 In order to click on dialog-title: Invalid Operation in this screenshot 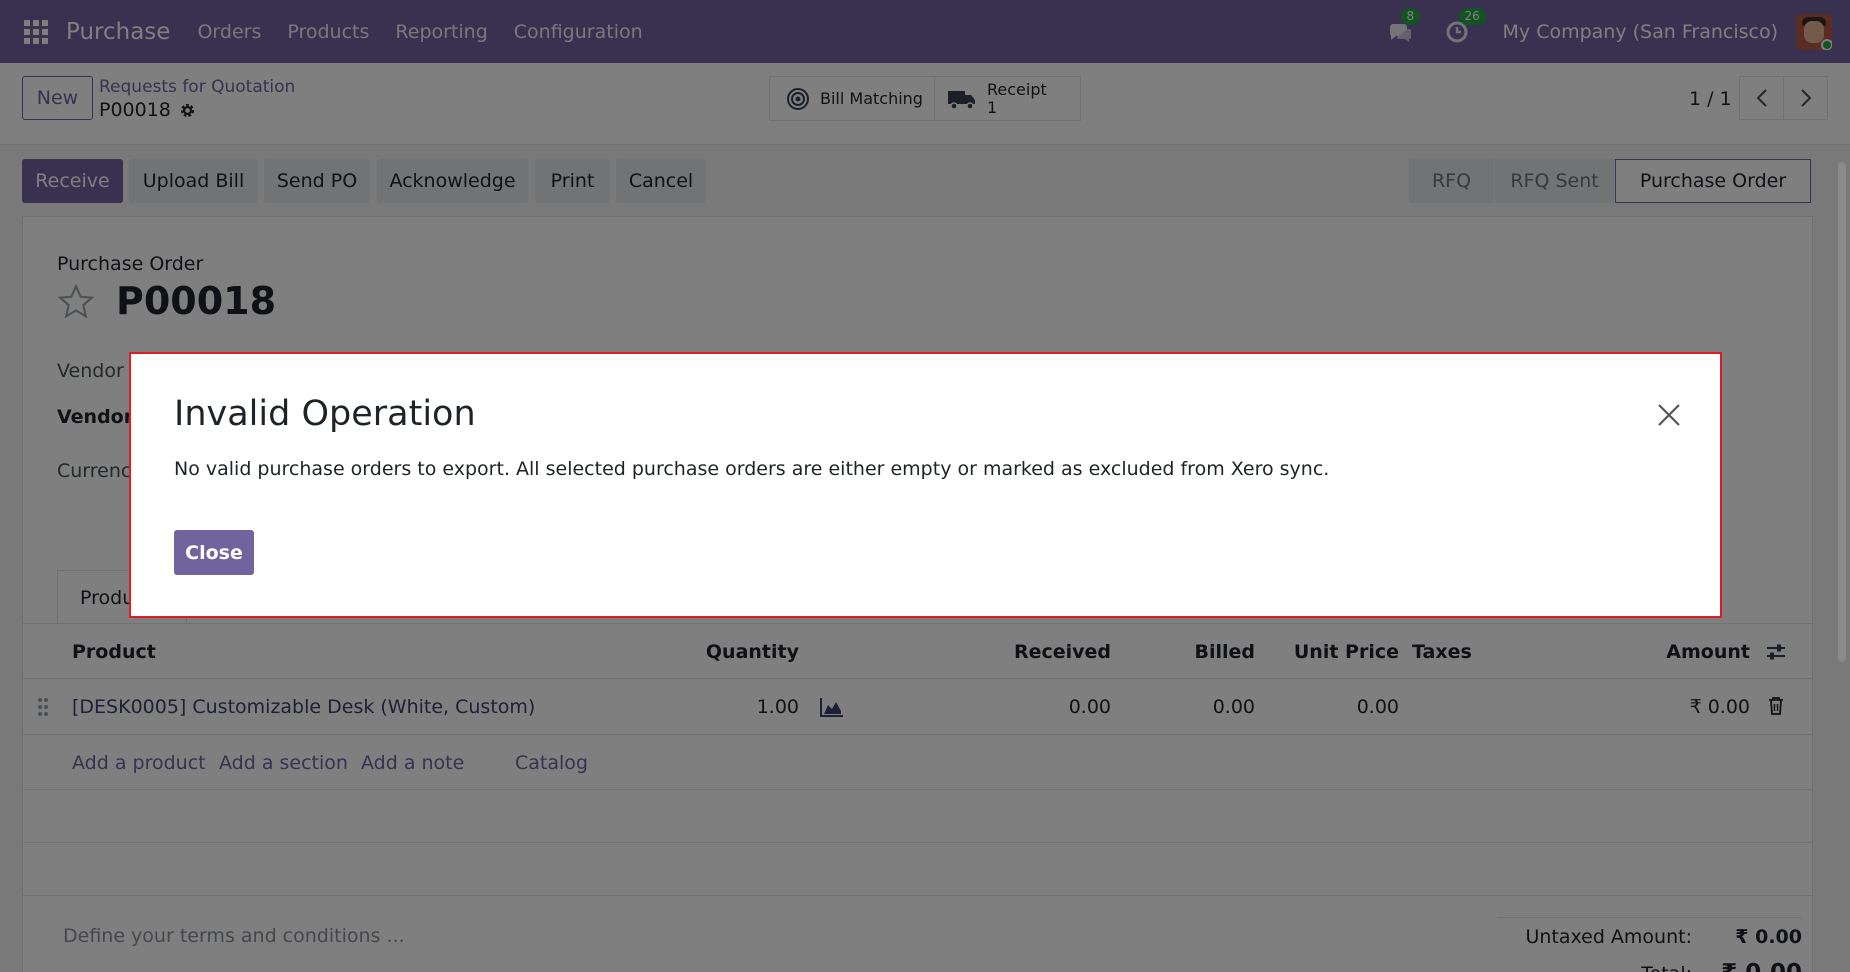, I will do `click(325, 414)`.